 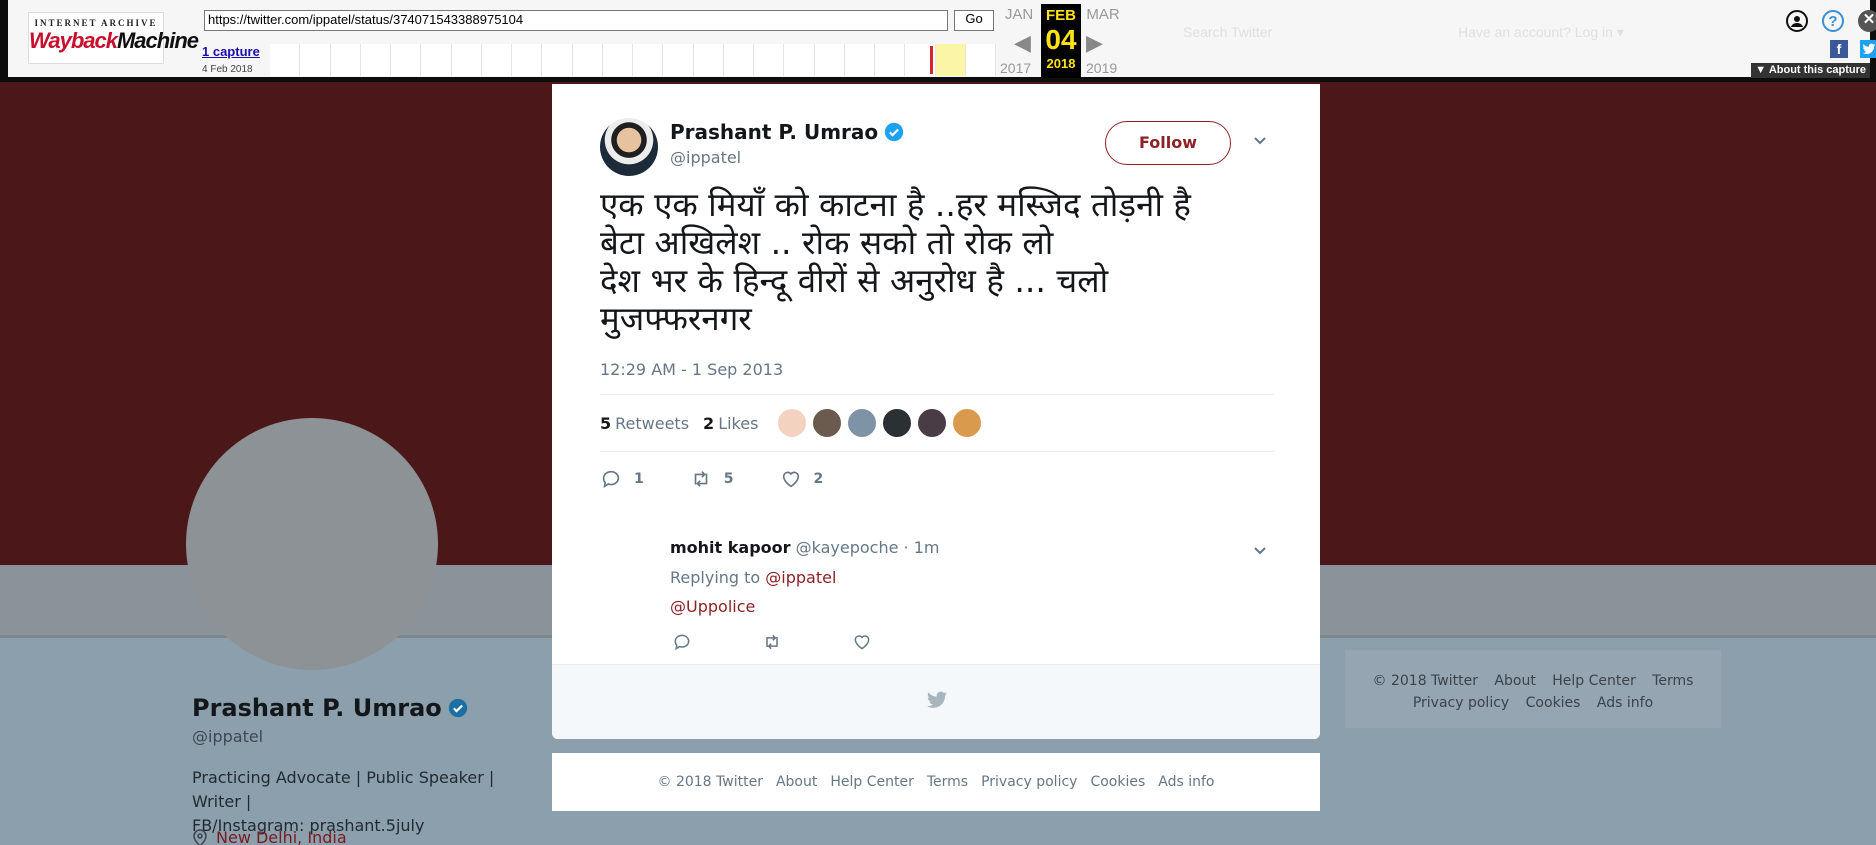 What do you see at coordinates (1541, 32) in the screenshot?
I see `ghost-account-text: Have an account? Log in ▾` at bounding box center [1541, 32].